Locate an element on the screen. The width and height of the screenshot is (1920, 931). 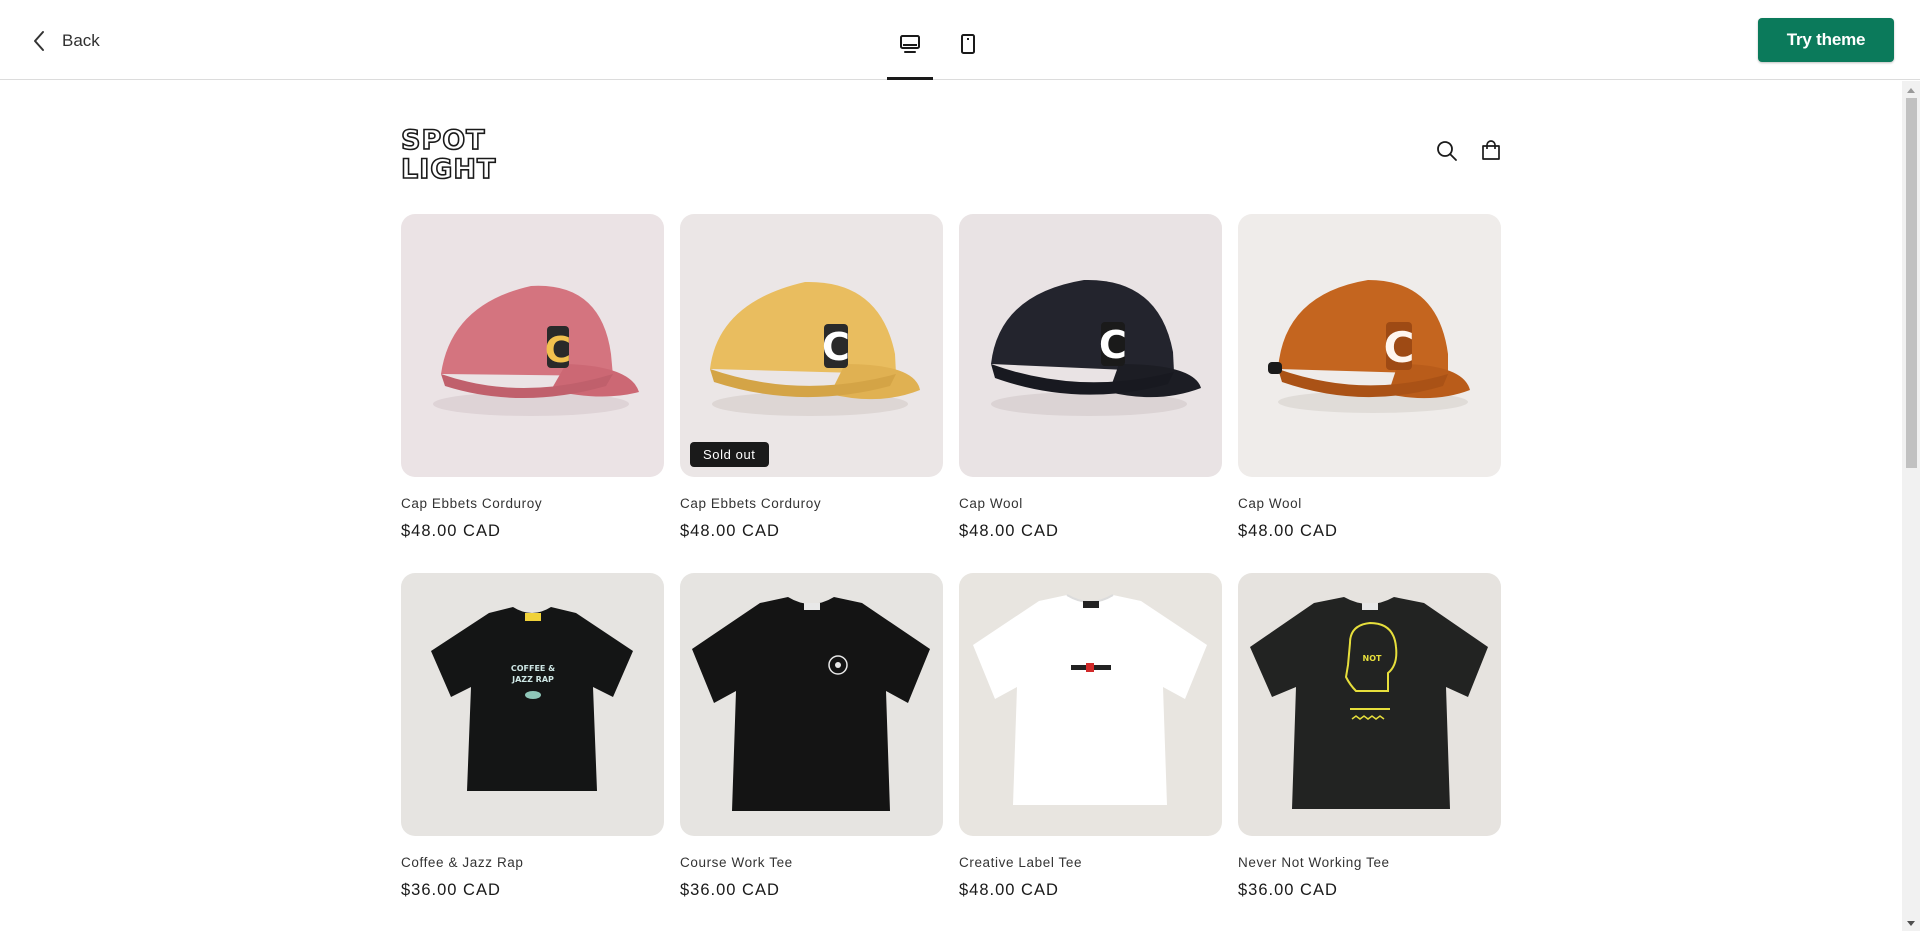
back-label: Back is located at coordinates (81, 40).